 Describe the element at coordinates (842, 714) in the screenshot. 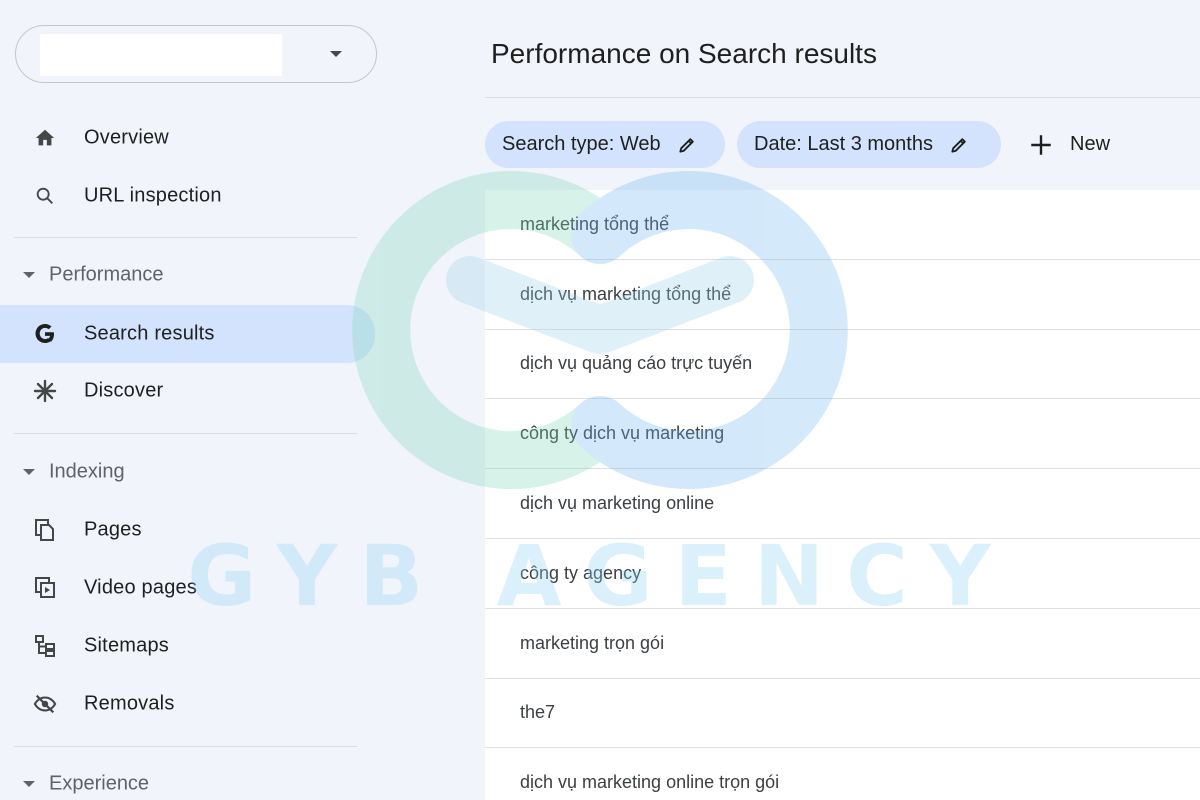

I see `table-row: the7` at that location.